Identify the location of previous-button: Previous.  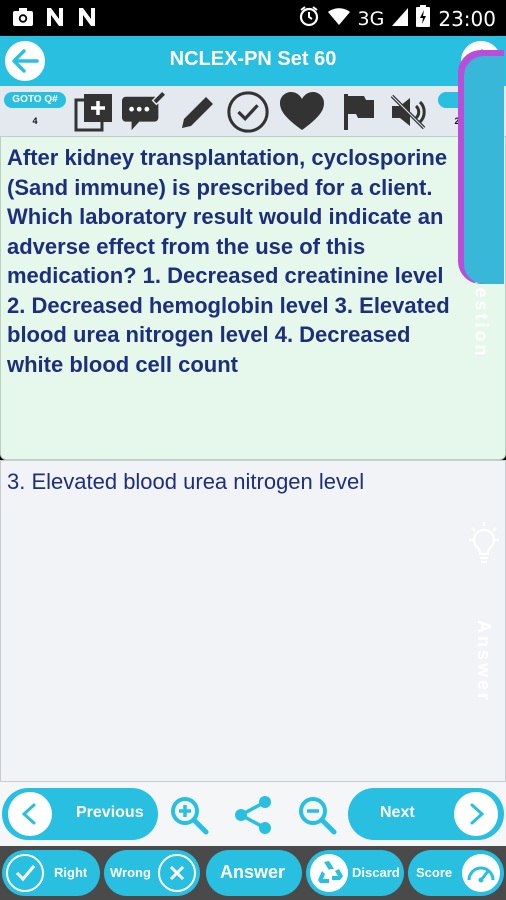
(80, 814).